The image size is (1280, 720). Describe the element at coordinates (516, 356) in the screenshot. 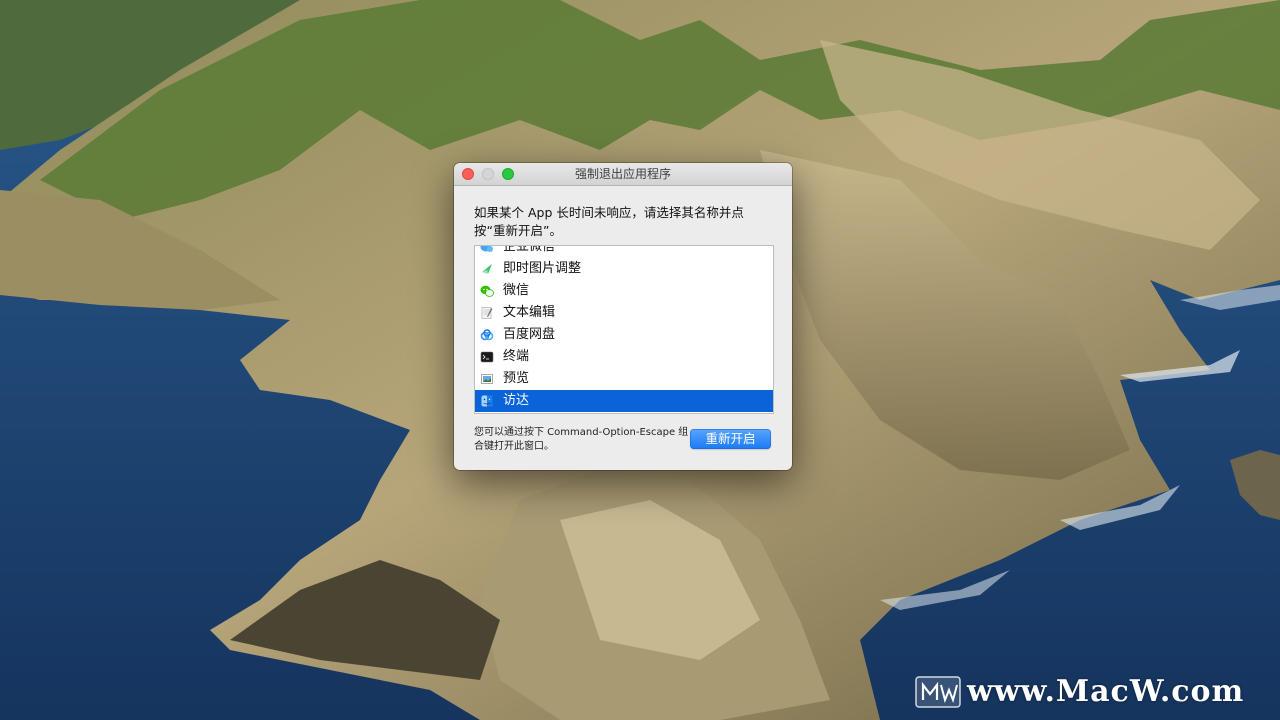

I see `app-label: 终端` at that location.